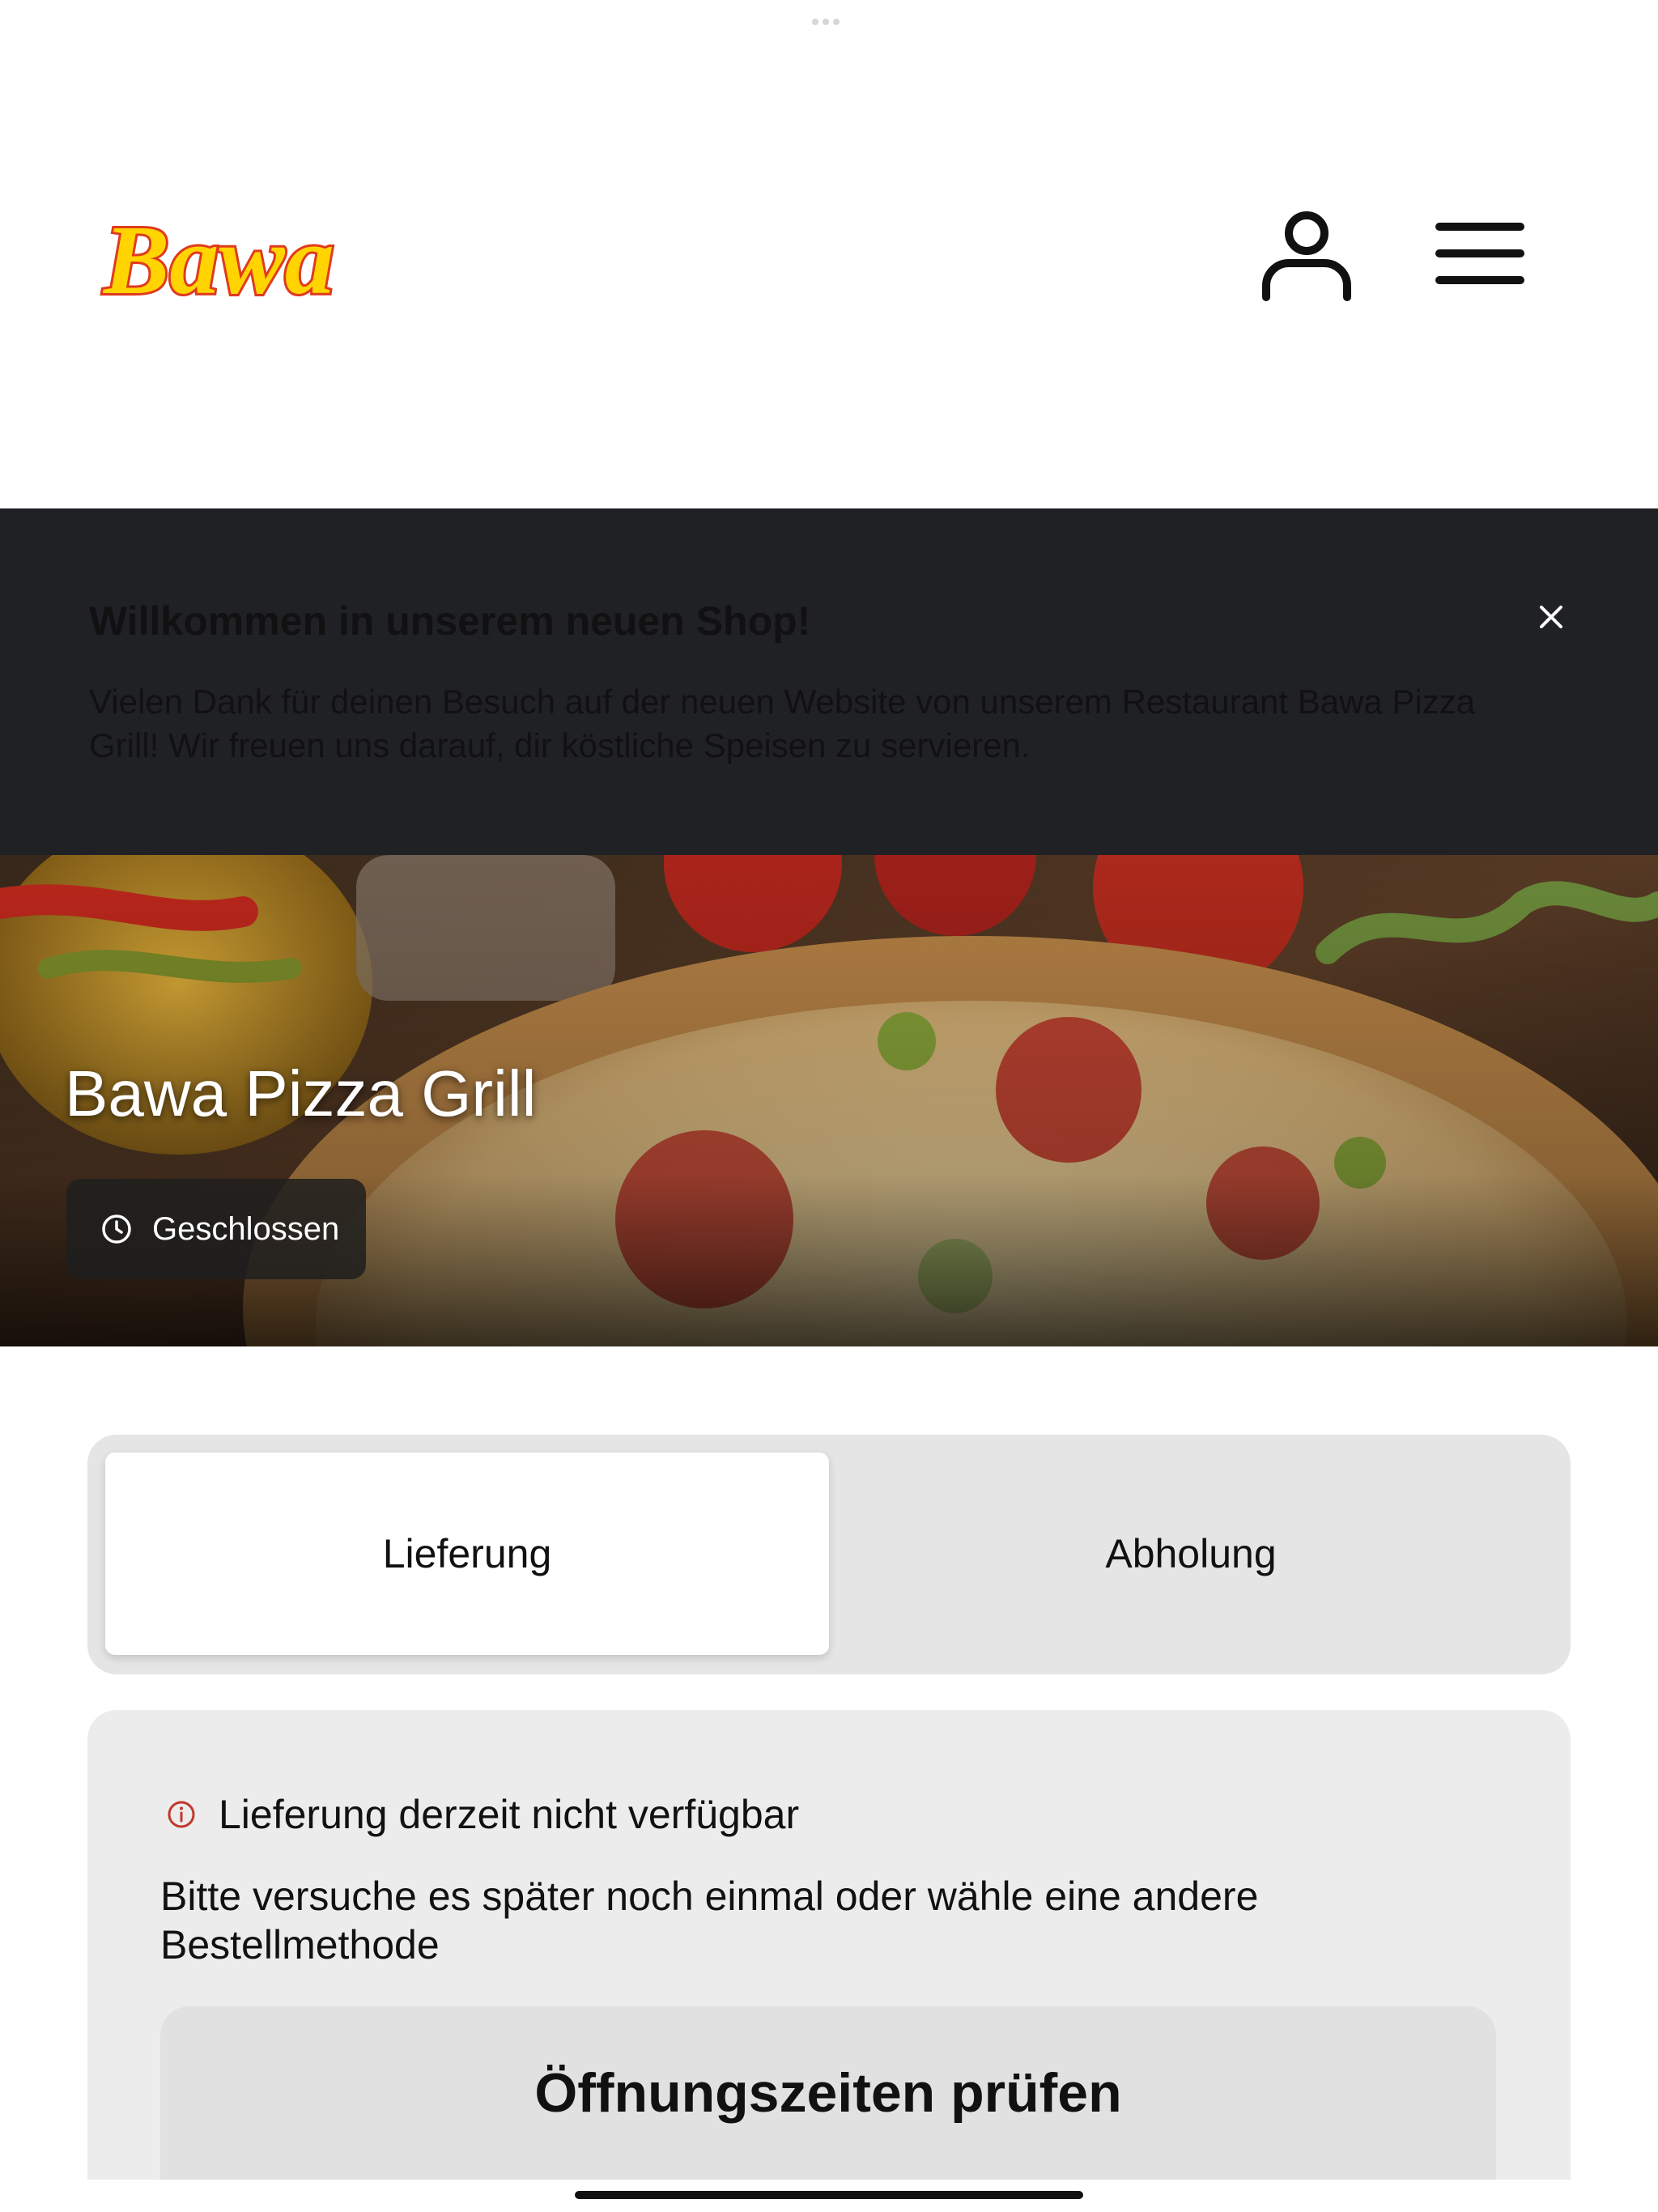 The width and height of the screenshot is (1658, 2212). What do you see at coordinates (509, 1814) in the screenshot?
I see `notice-title: Lieferung derzeit nicht verfügbar` at bounding box center [509, 1814].